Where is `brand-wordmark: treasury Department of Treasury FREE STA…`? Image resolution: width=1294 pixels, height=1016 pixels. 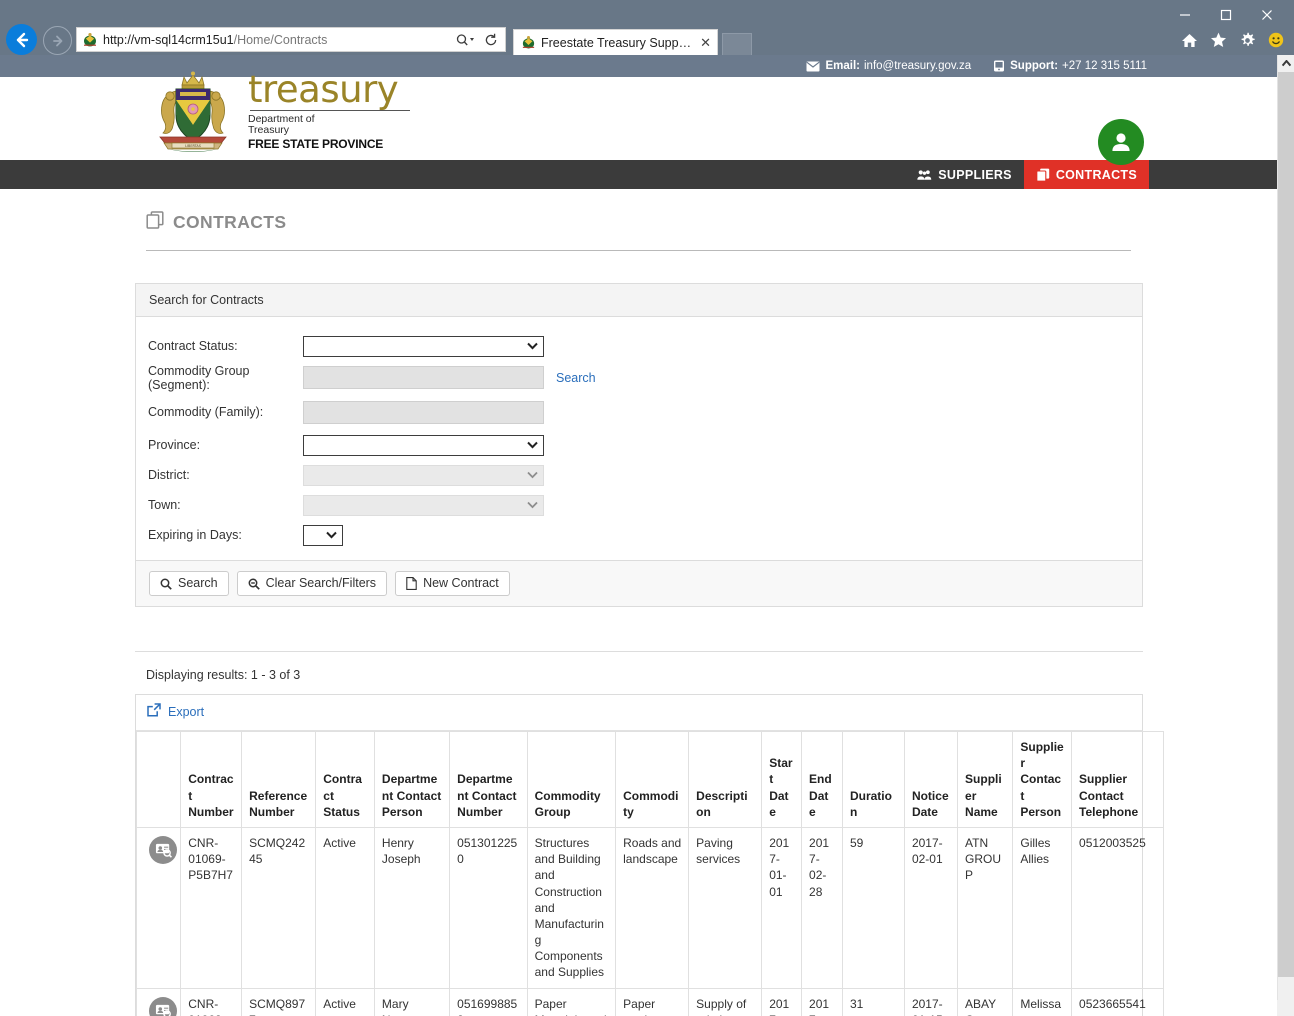
brand-wordmark: treasury Department of Treasury FREE STA… is located at coordinates (329, 111).